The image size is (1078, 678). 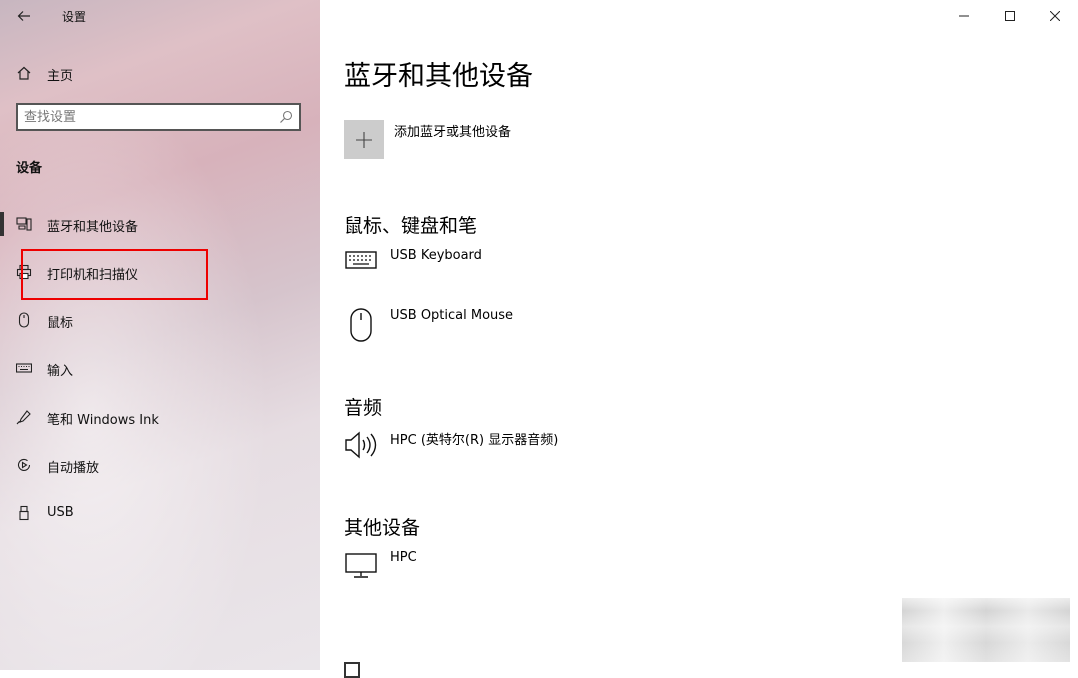 What do you see at coordinates (554, 454) in the screenshot?
I see `device-item: HPC (英特尔(R) 显示器音频)` at bounding box center [554, 454].